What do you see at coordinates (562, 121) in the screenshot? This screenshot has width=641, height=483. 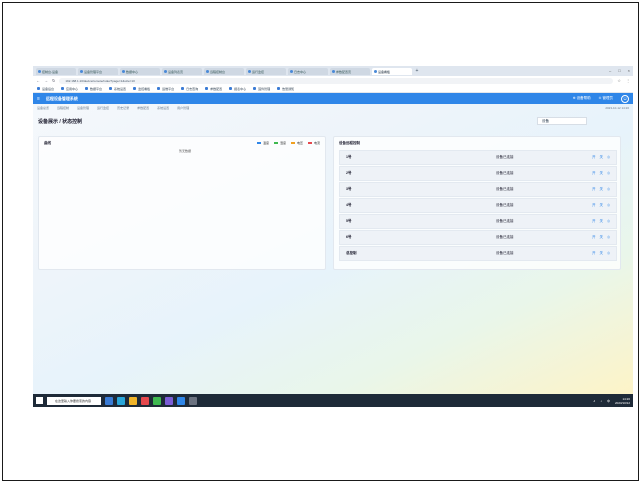 I see `device-select: 设备` at bounding box center [562, 121].